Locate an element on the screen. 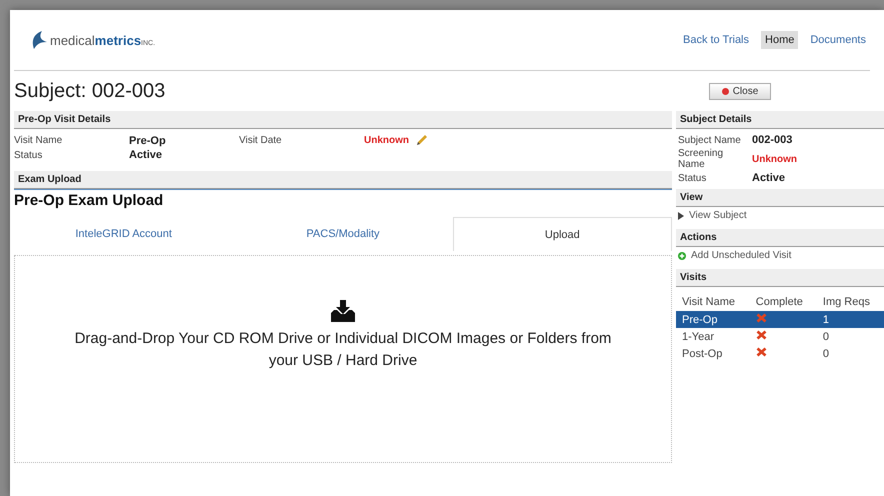  column-header: Img Reqs is located at coordinates (850, 302).